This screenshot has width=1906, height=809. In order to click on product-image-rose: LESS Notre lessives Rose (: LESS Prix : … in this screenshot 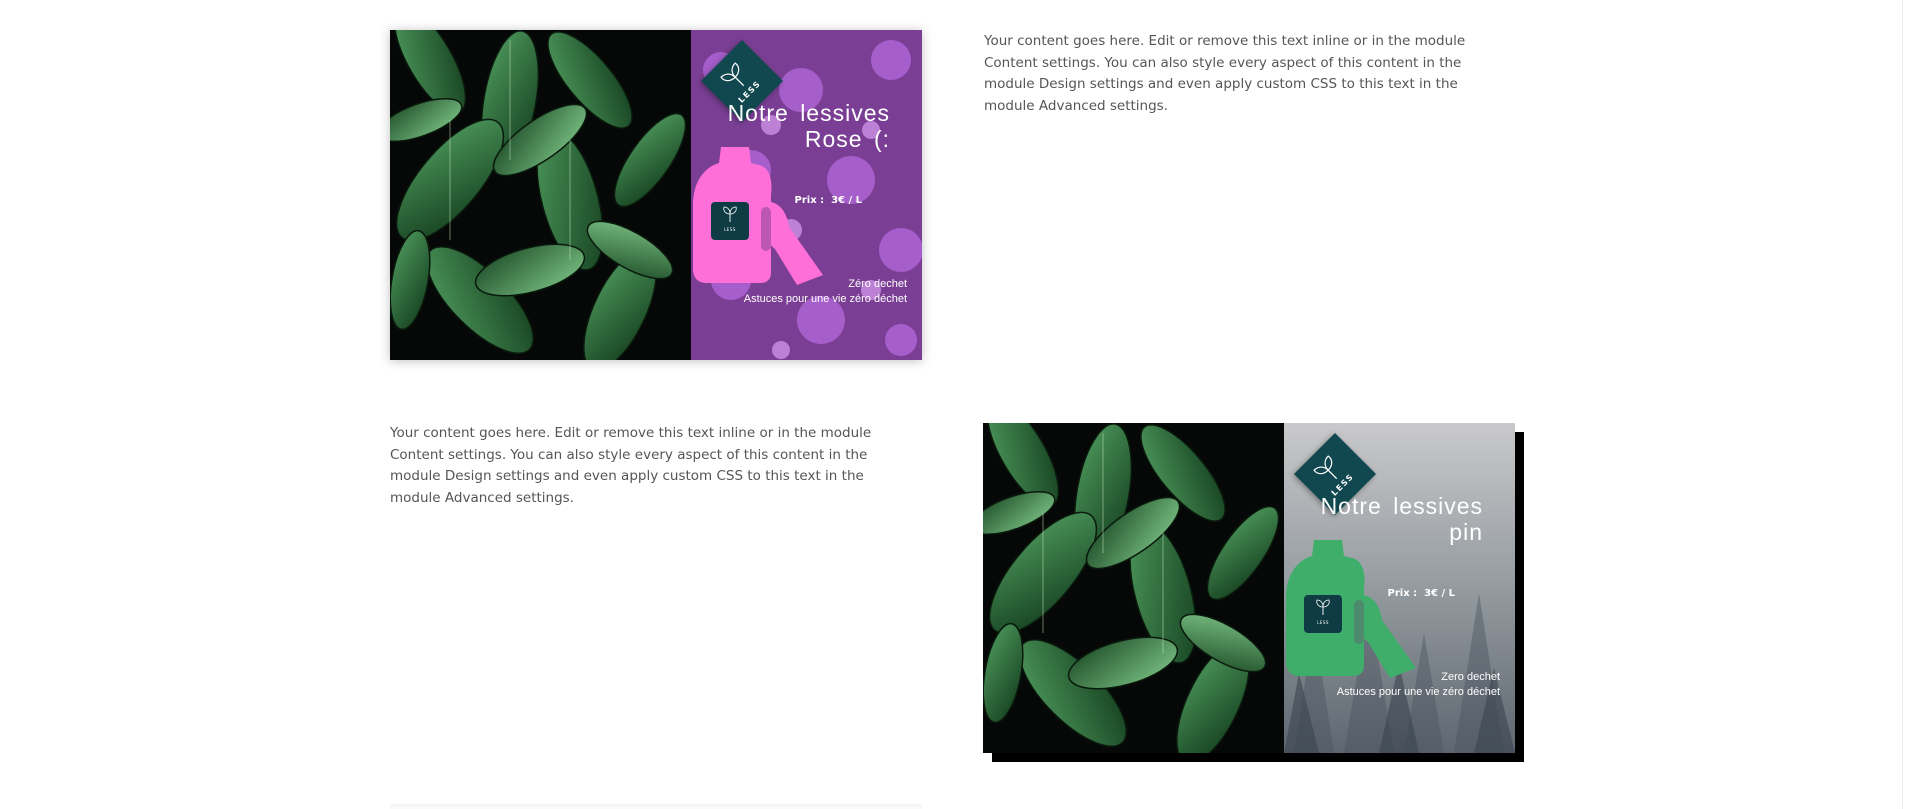, I will do `click(656, 195)`.